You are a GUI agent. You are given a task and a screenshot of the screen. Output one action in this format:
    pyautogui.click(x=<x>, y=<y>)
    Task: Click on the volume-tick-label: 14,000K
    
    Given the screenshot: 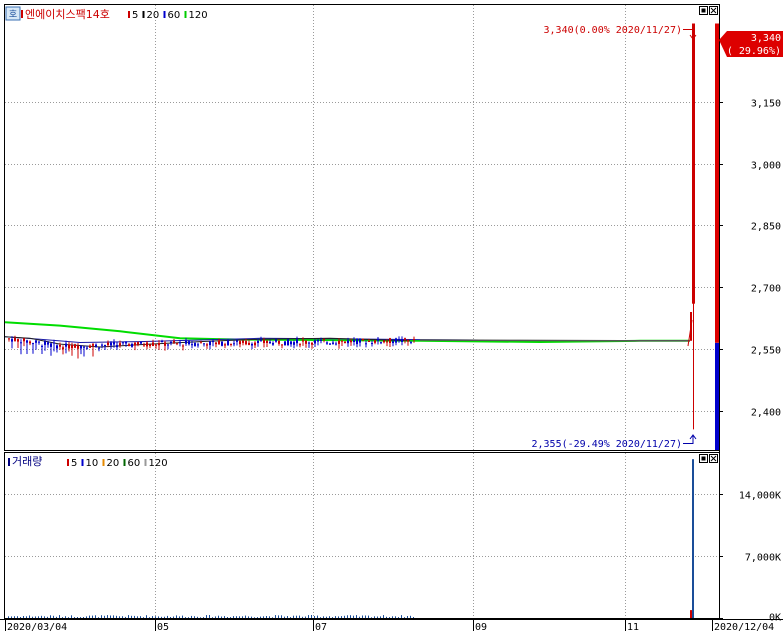 What is the action you would take?
    pyautogui.click(x=760, y=496)
    